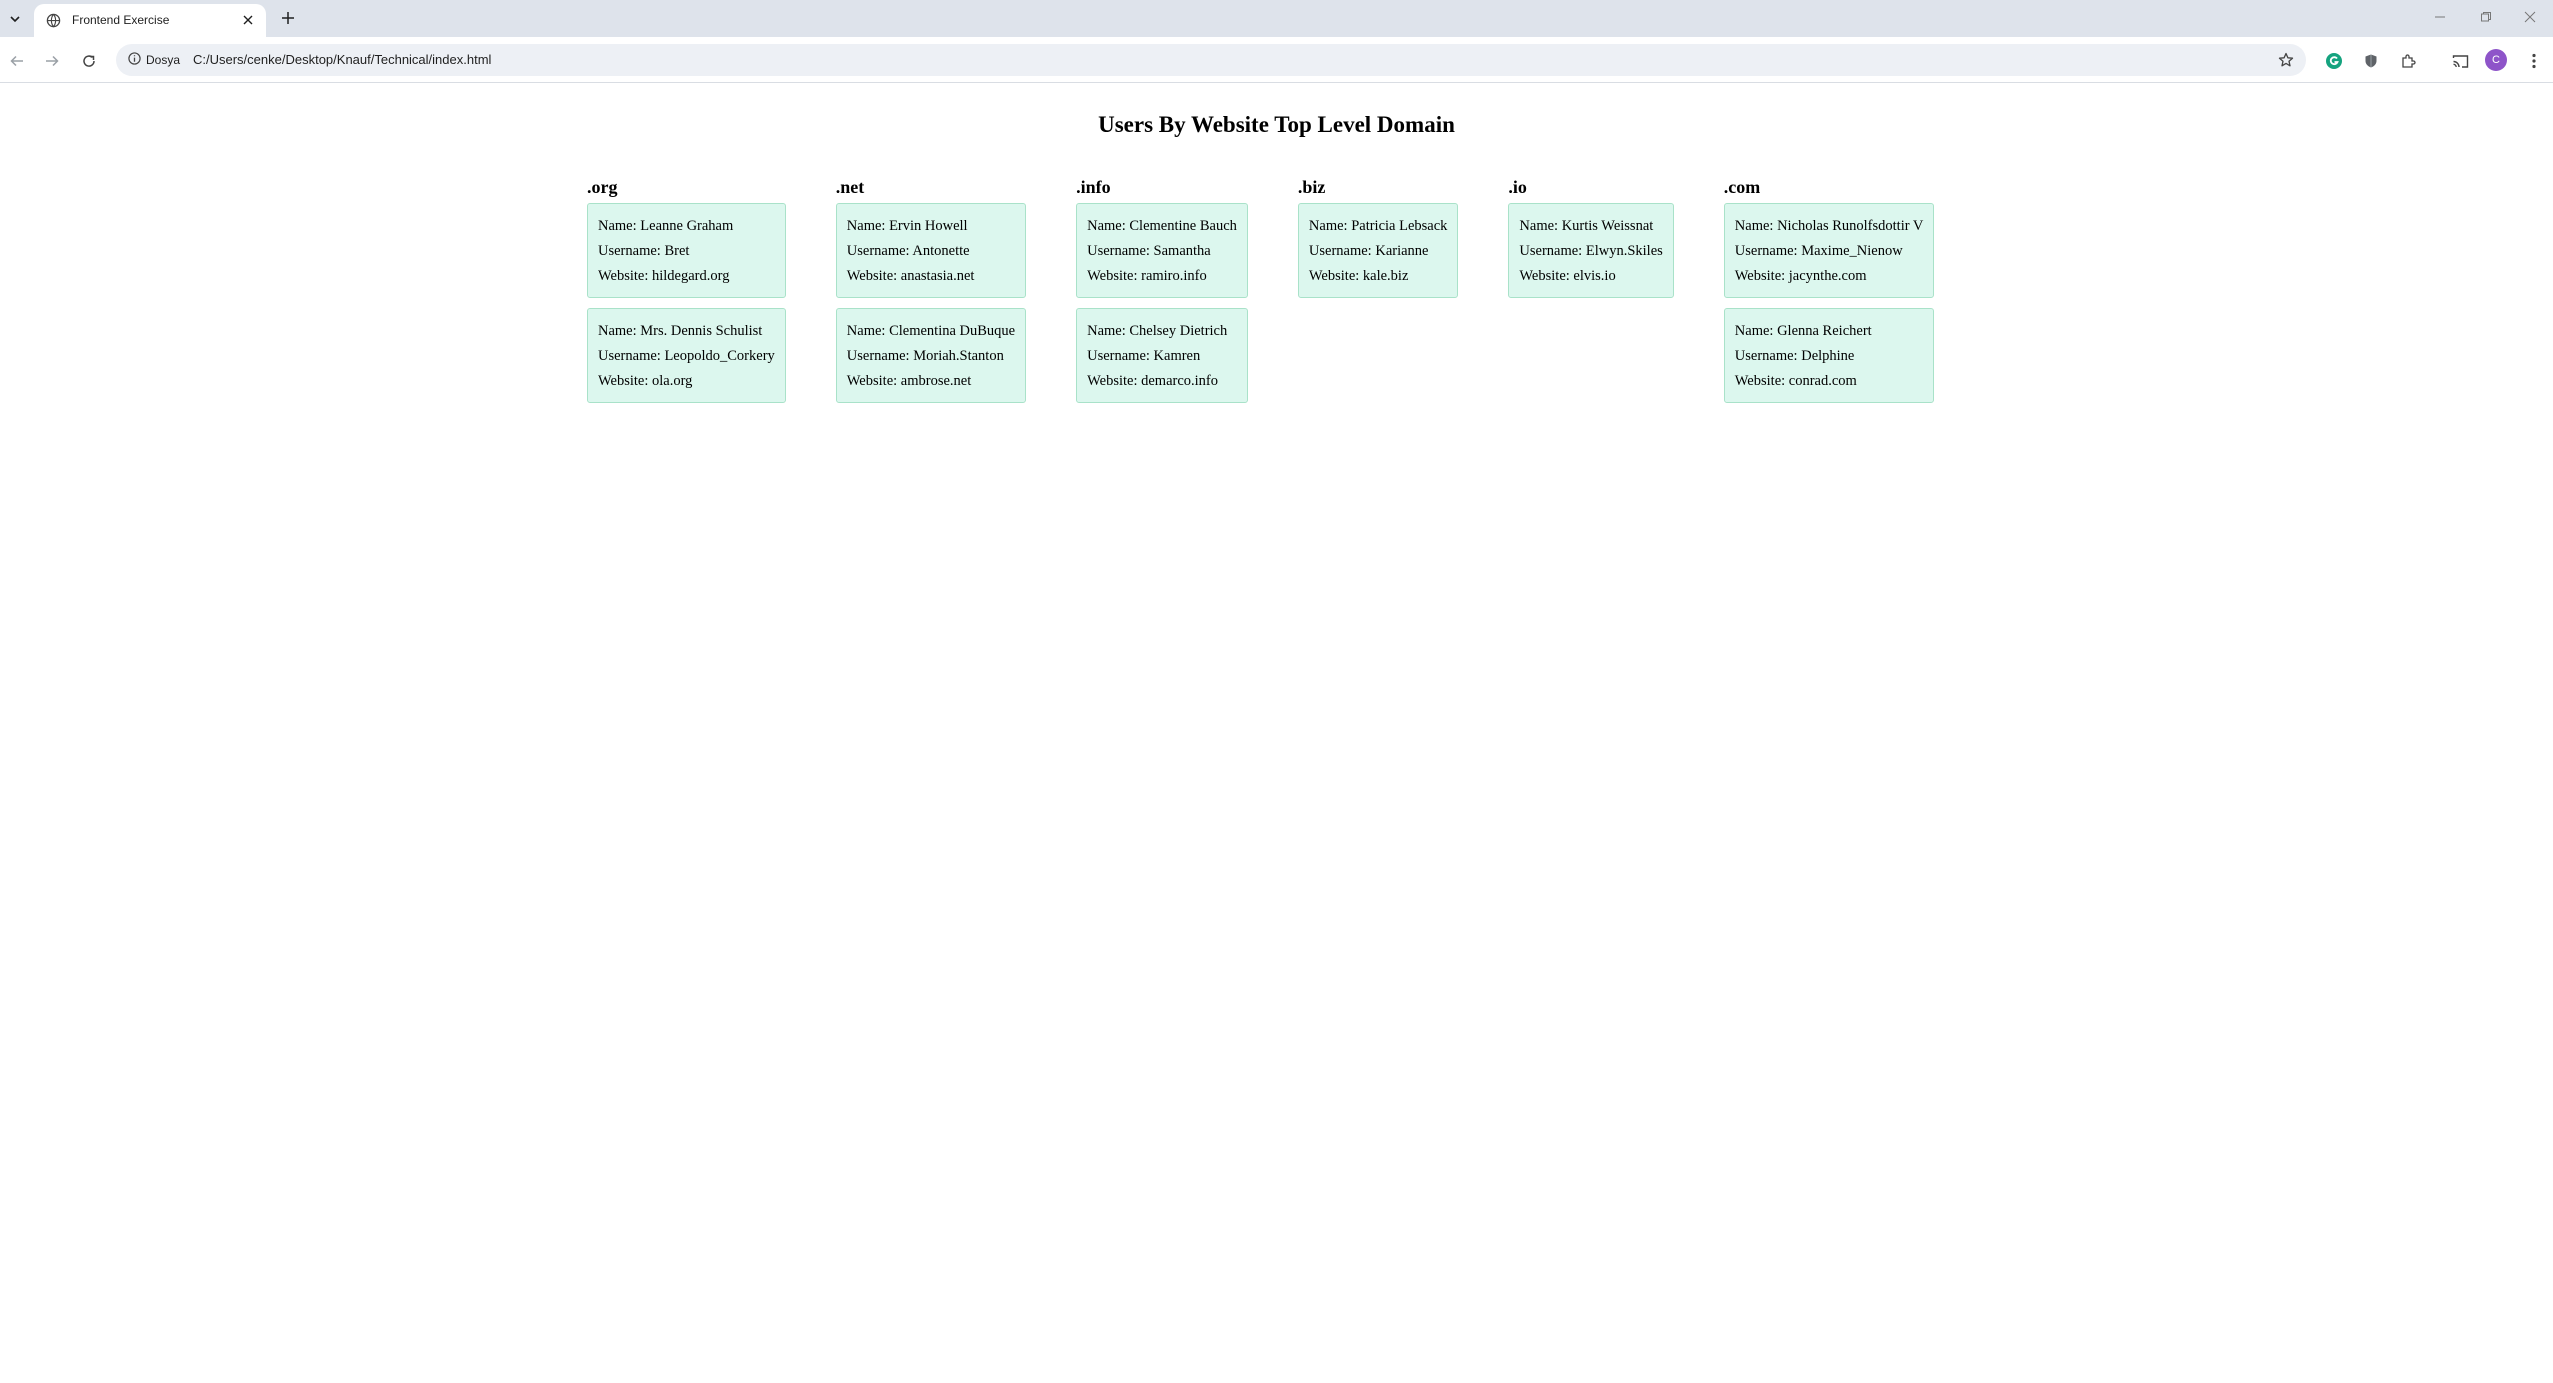 The image size is (2553, 1383). What do you see at coordinates (1276, 18) in the screenshot?
I see `tab-strip: Frontend Exercise` at bounding box center [1276, 18].